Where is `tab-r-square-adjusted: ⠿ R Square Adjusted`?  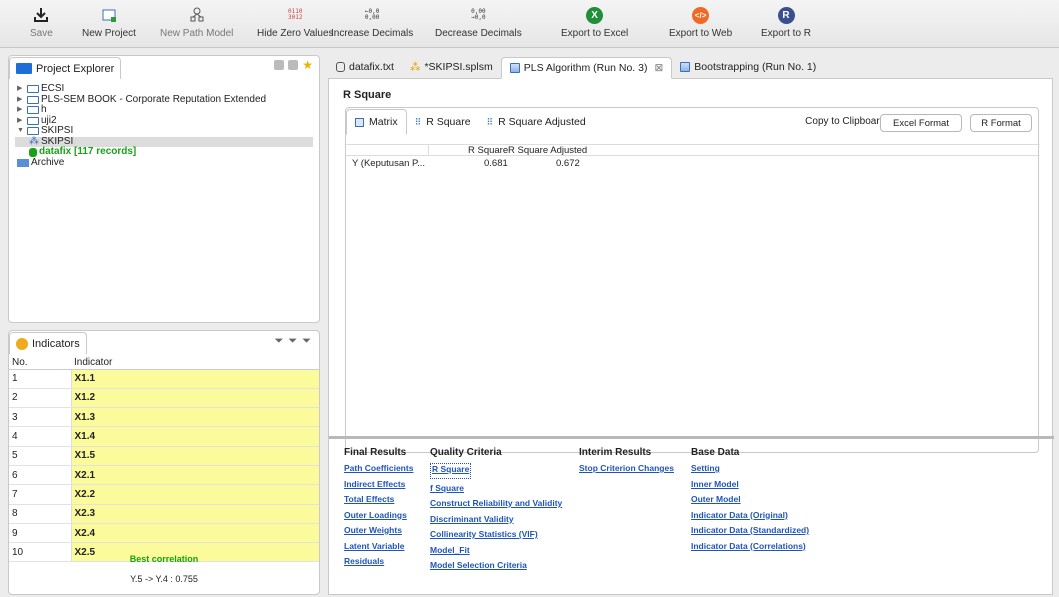 tab-r-square-adjusted: ⠿ R Square Adjusted is located at coordinates (536, 122).